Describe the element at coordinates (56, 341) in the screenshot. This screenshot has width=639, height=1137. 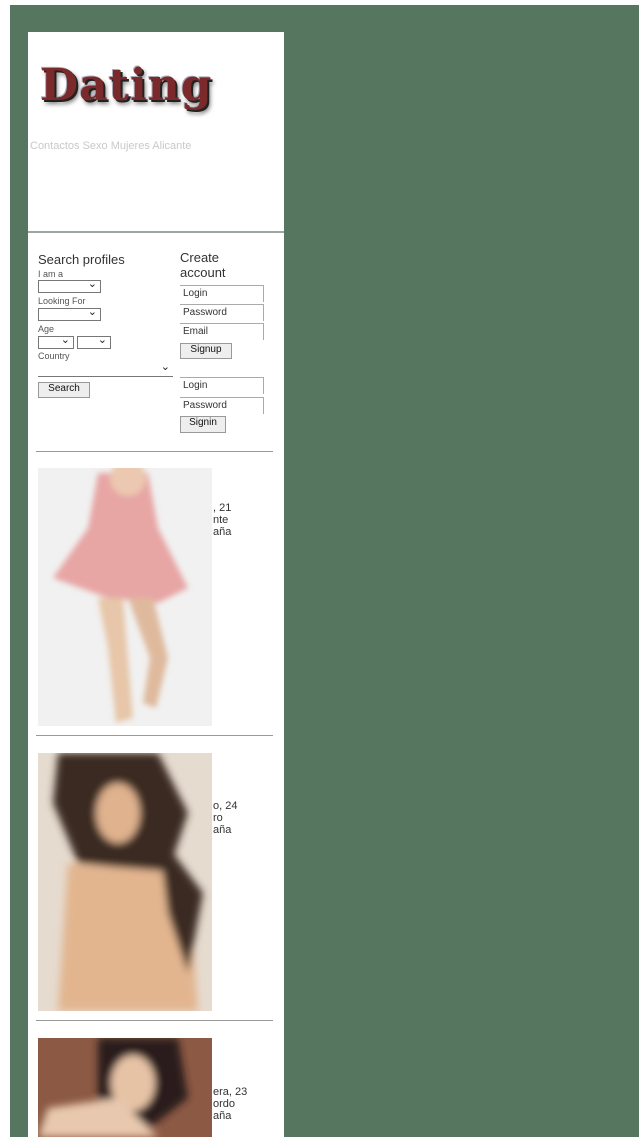
I see `age-from-select` at that location.